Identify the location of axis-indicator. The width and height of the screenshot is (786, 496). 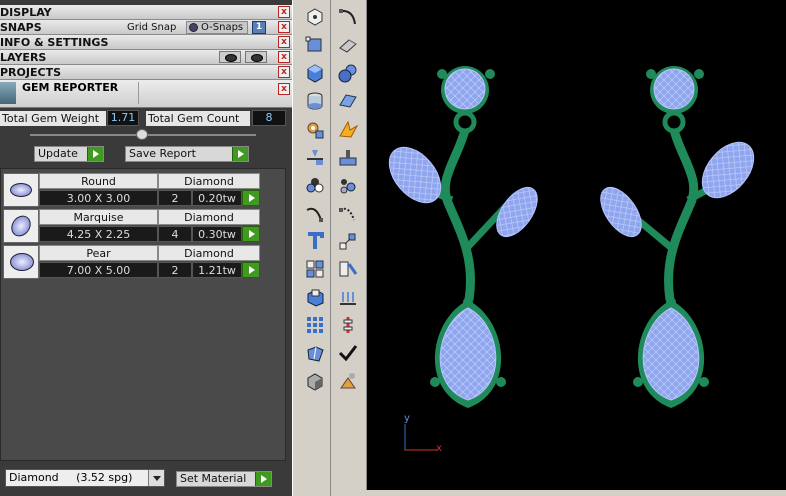
(420, 437).